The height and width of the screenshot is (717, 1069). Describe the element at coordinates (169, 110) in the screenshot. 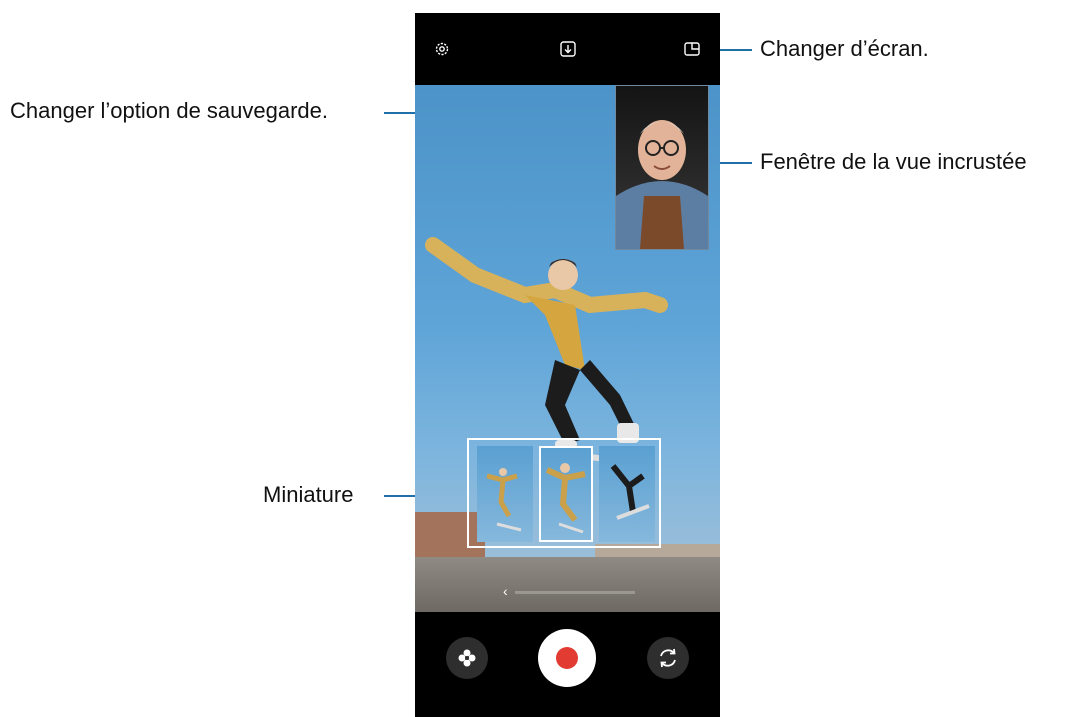

I see `callout-save-option: Changer l’option de sauvegarde.` at that location.